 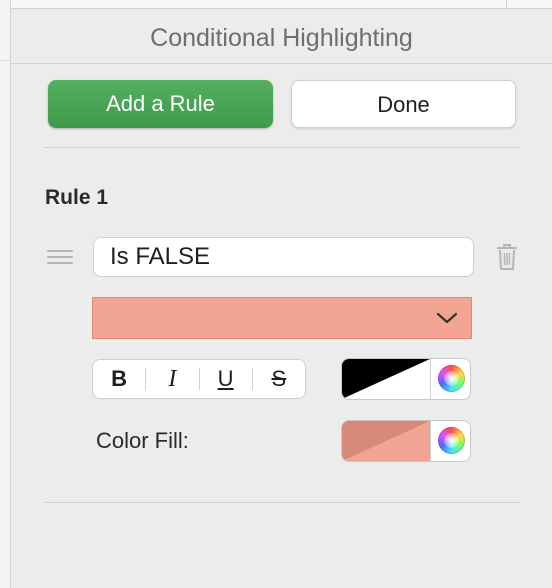 I want to click on strikethrough-button: S, so click(x=279, y=379).